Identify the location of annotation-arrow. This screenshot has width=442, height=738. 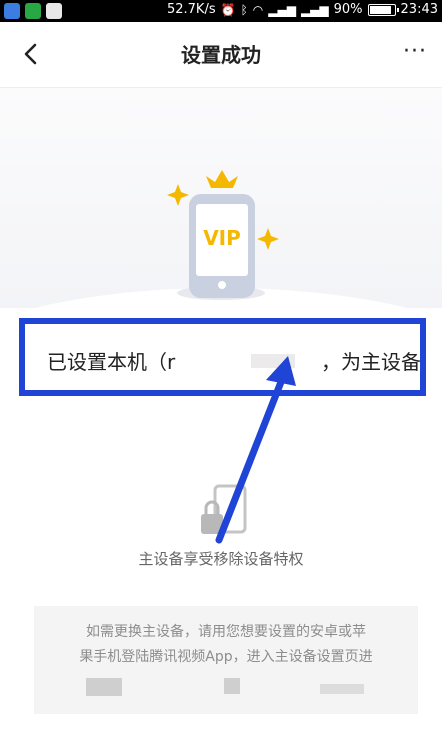
(255, 450).